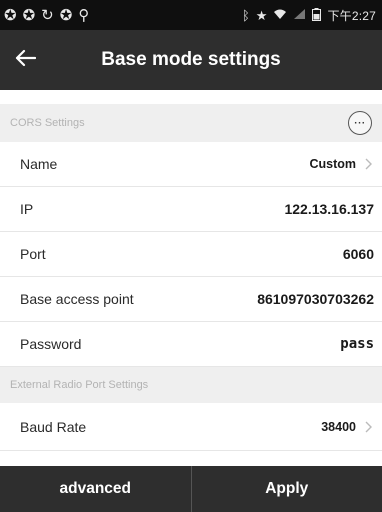 Image resolution: width=382 pixels, height=512 pixels. Describe the element at coordinates (245, 15) in the screenshot. I see `bluetooth-icon: ᛒ` at that location.